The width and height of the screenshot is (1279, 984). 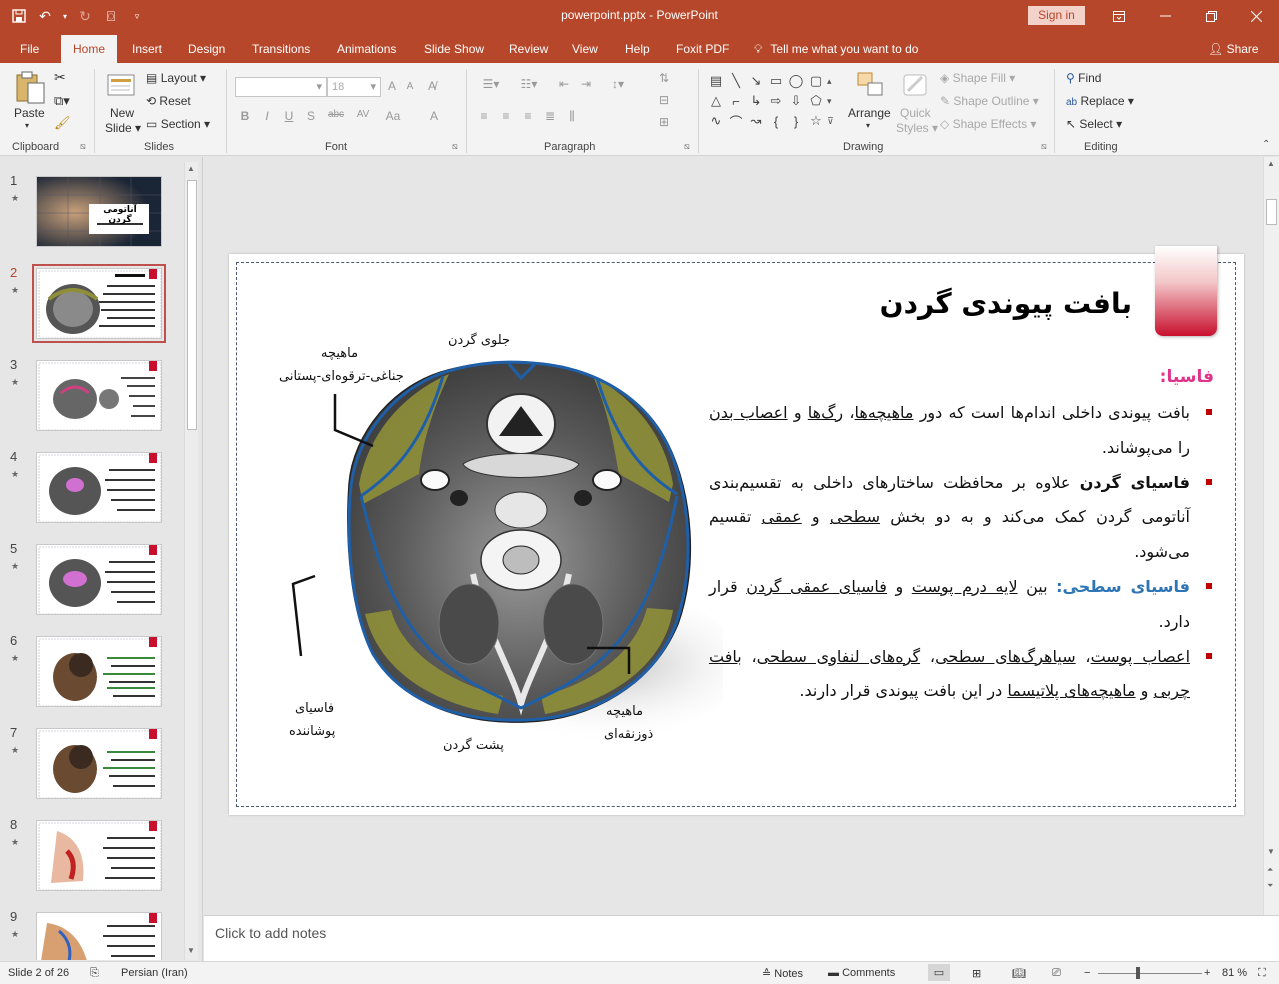 What do you see at coordinates (716, 101) in the screenshot?
I see `triangle-shape-icon: △` at bounding box center [716, 101].